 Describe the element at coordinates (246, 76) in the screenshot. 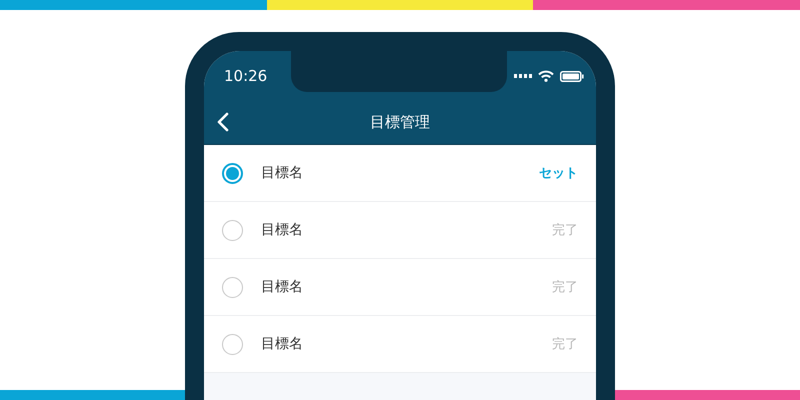

I see `status-time: 10:26` at that location.